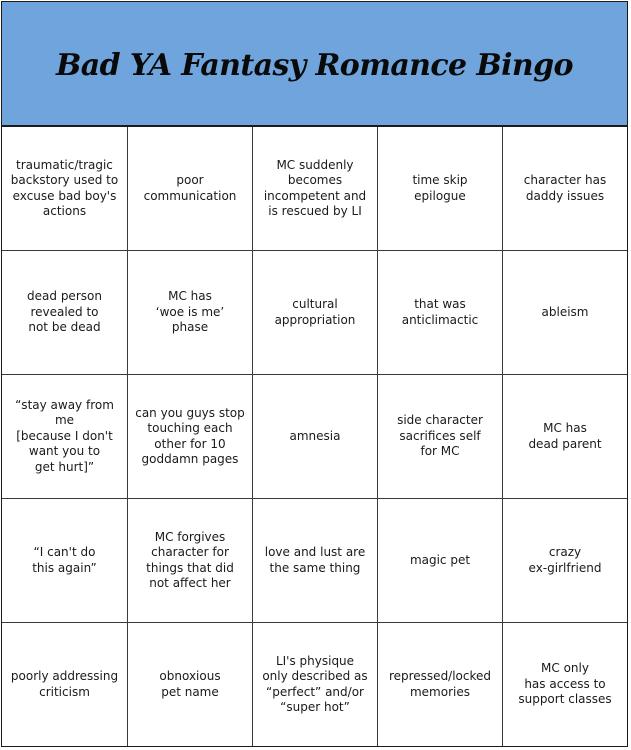 Image resolution: width=631 pixels, height=750 pixels. I want to click on bingo-cell-text: that was anticlimactic, so click(440, 312).